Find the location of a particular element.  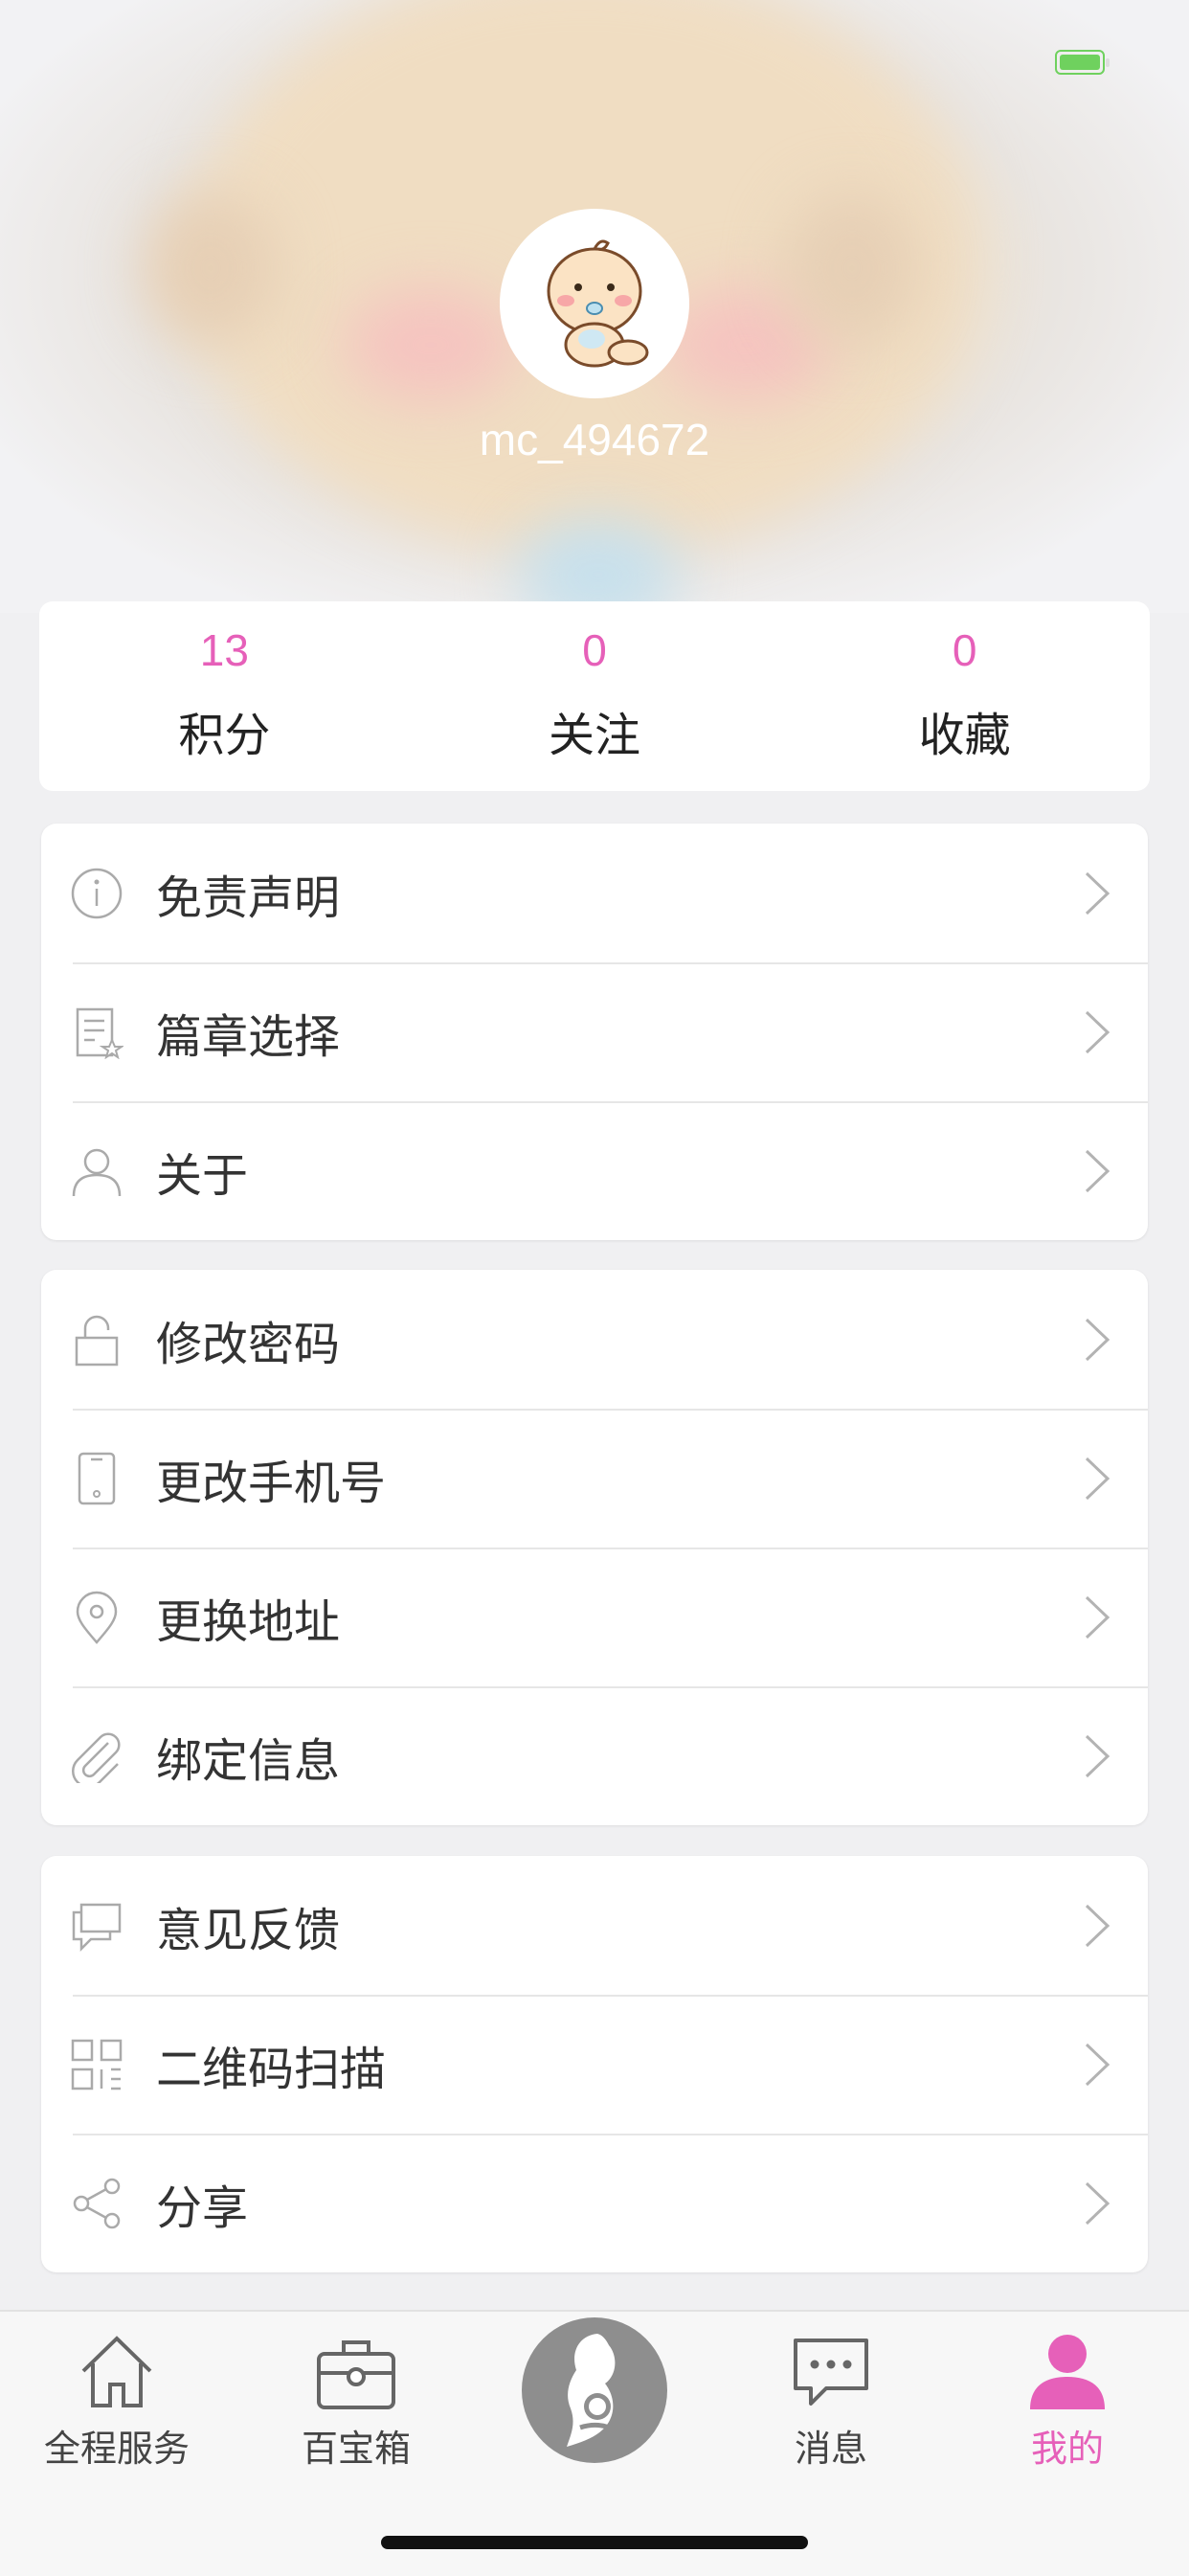

stats-card: 13 积分 0 关注 0 收藏 is located at coordinates (594, 696).